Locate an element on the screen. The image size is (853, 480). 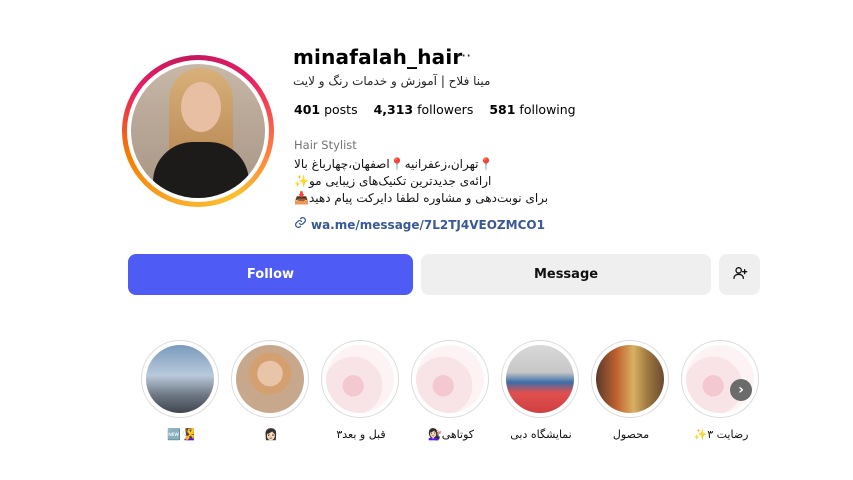
add-user-button is located at coordinates (739, 274).